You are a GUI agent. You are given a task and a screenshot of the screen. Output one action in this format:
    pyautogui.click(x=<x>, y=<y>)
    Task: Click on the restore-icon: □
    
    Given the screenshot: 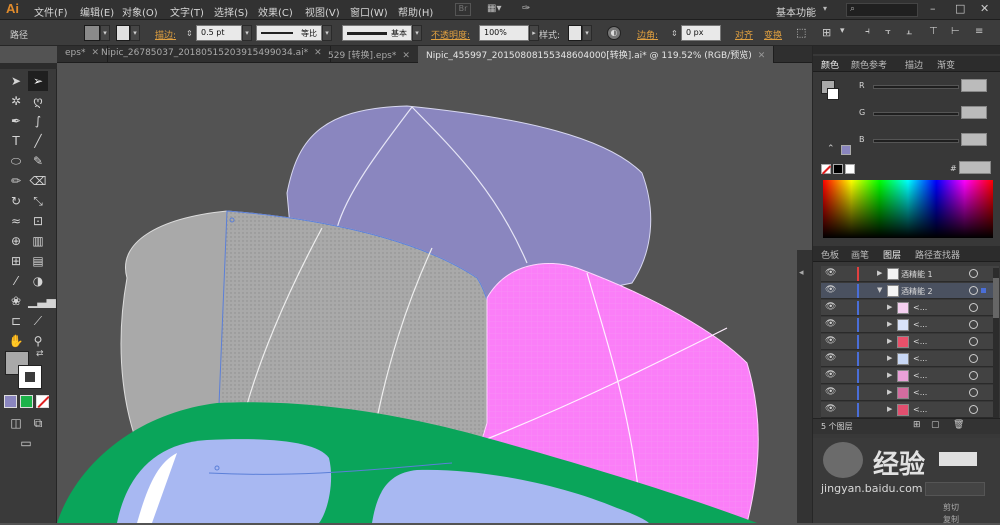 What is the action you would take?
    pyautogui.click(x=960, y=8)
    